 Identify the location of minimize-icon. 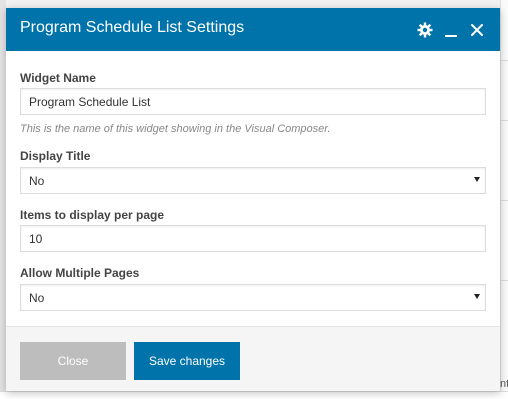
(451, 30).